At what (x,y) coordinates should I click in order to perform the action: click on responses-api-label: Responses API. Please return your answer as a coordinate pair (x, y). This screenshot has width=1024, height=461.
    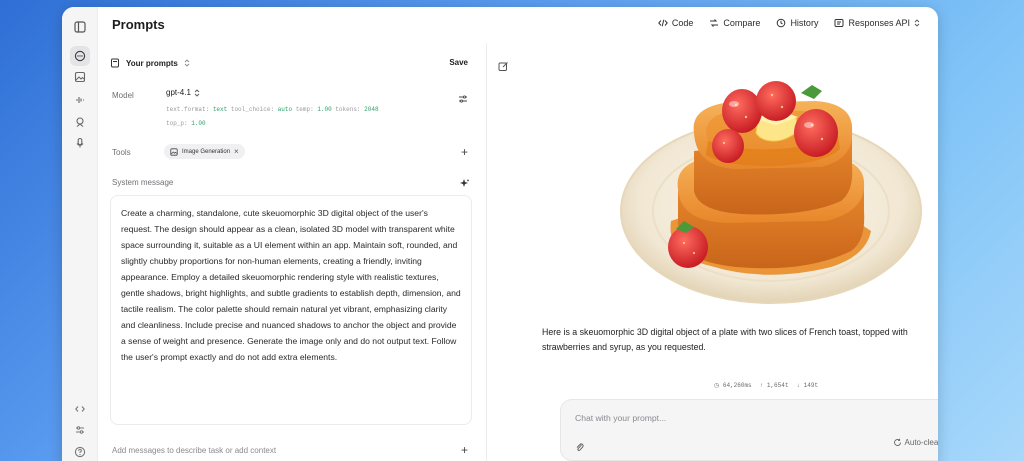
    Looking at the image, I should click on (879, 23).